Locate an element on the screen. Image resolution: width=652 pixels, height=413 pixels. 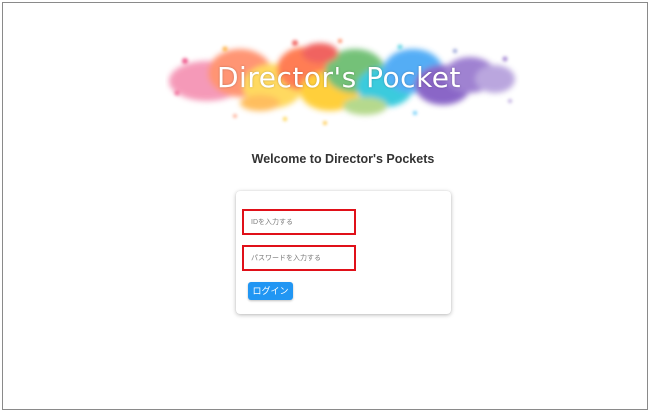
password-input is located at coordinates (299, 258).